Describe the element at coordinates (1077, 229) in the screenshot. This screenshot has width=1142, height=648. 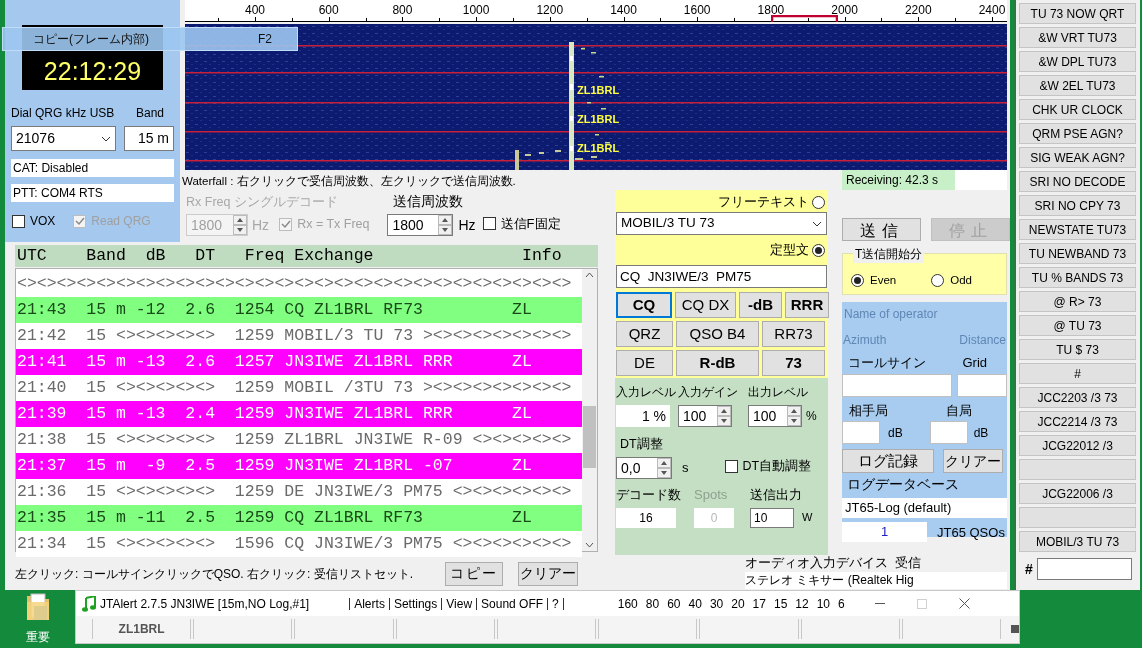
I see `quick-message-button: NEWSTATE TU73` at that location.